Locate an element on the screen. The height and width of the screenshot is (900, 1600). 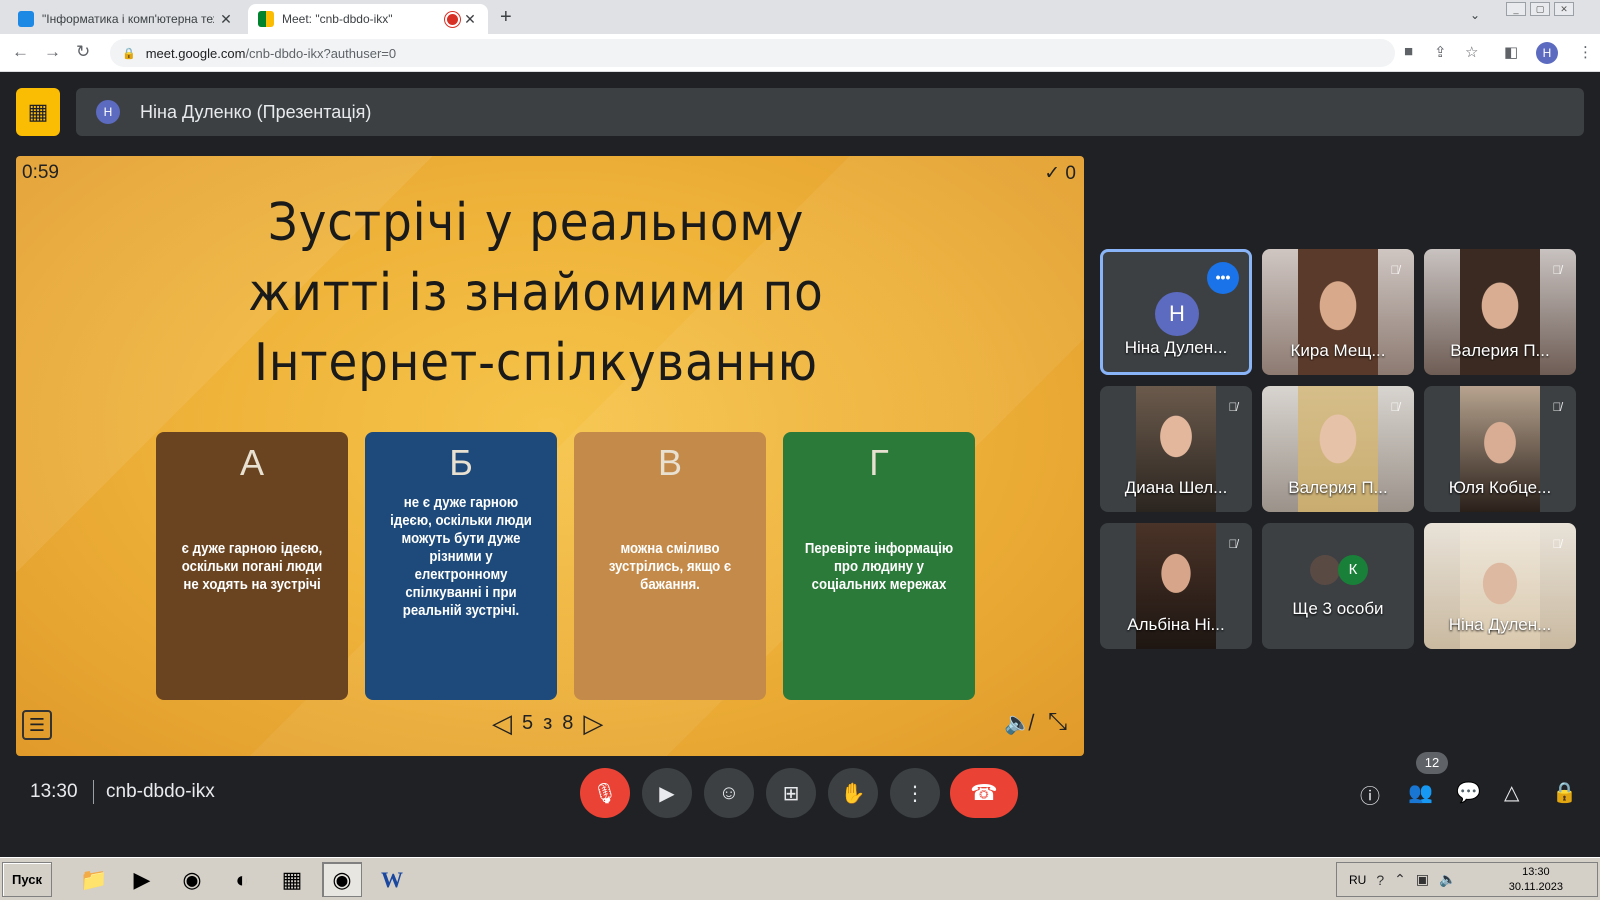
exit-fullscreen-icon: ⤡ is located at coordinates (1057, 722).